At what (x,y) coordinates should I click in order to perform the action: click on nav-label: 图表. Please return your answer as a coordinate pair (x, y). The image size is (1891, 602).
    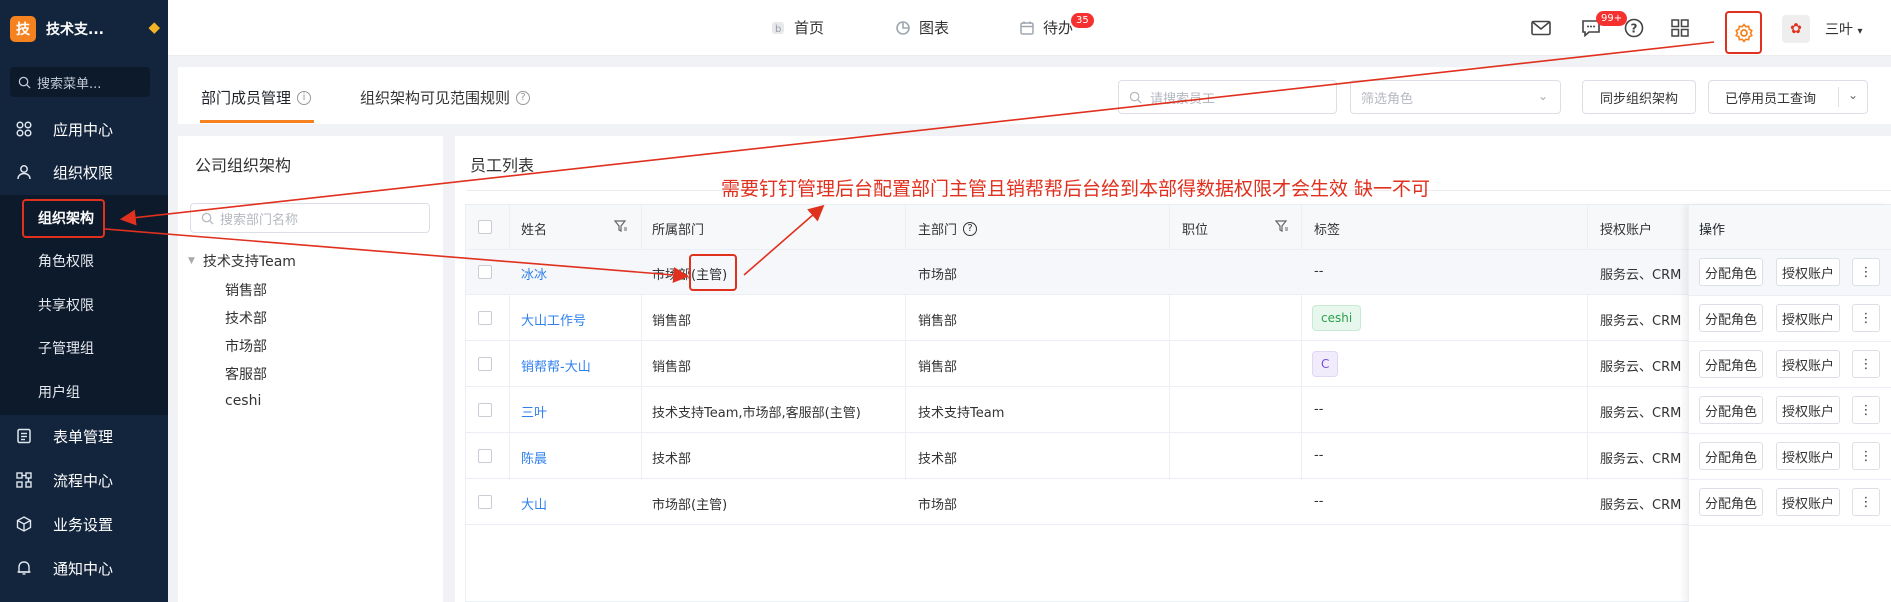
    Looking at the image, I should click on (934, 28).